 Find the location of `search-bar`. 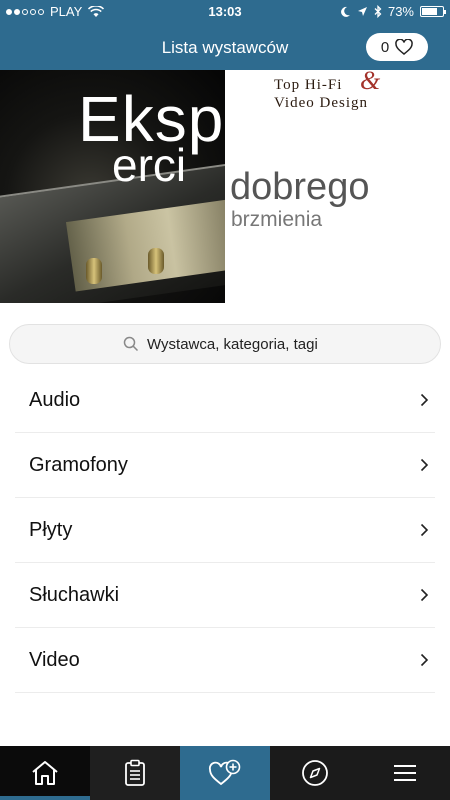

search-bar is located at coordinates (225, 344).